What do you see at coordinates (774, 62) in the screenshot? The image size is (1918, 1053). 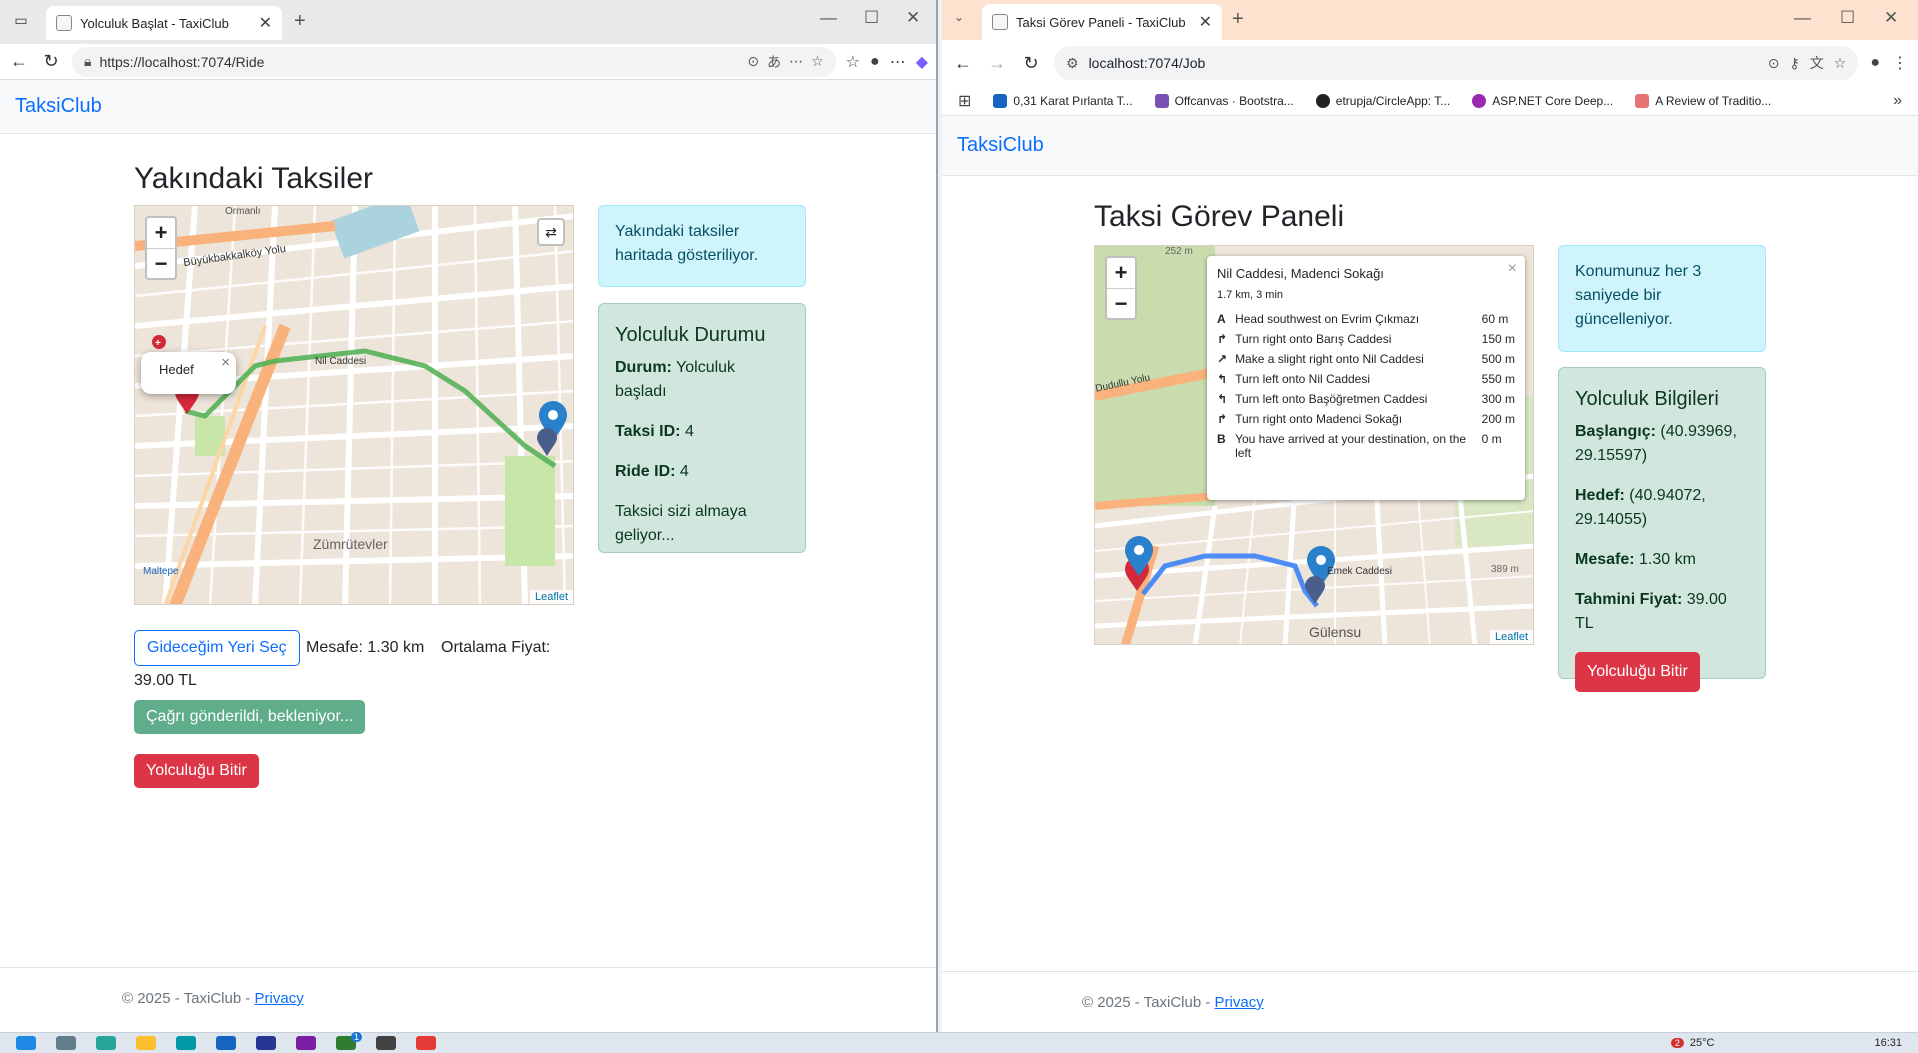 I see `translate-icon: あ` at bounding box center [774, 62].